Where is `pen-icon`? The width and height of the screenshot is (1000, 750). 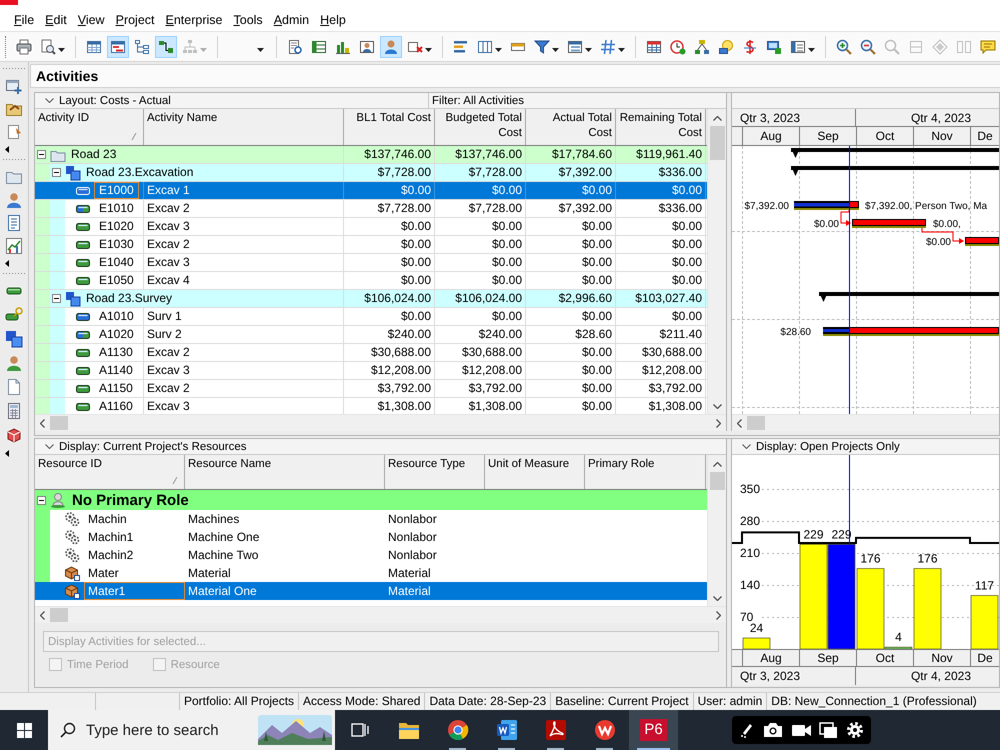 pen-icon is located at coordinates (747, 730).